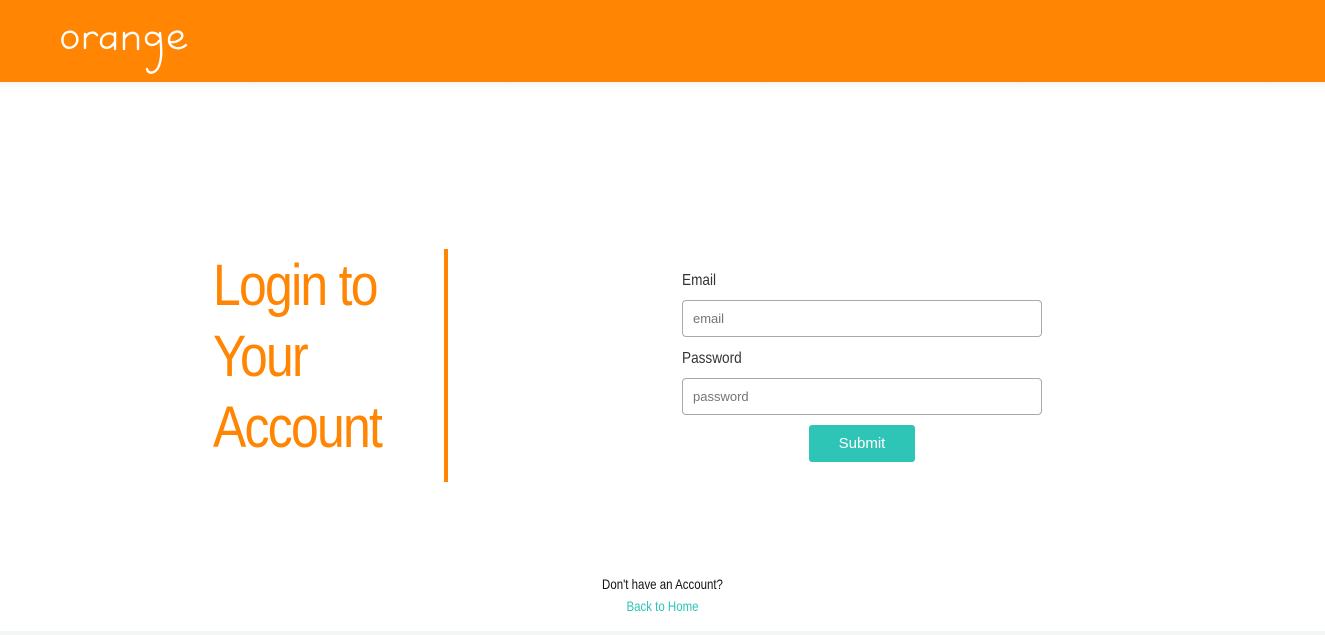 This screenshot has height=635, width=1325. I want to click on no-account-text: Don't have an Account?, so click(662, 584).